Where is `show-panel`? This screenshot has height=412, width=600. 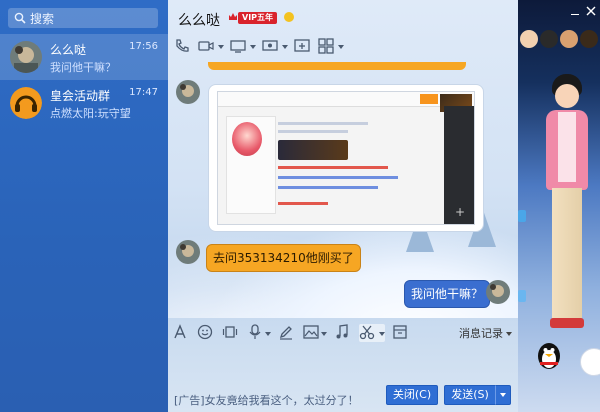 show-panel is located at coordinates (559, 206).